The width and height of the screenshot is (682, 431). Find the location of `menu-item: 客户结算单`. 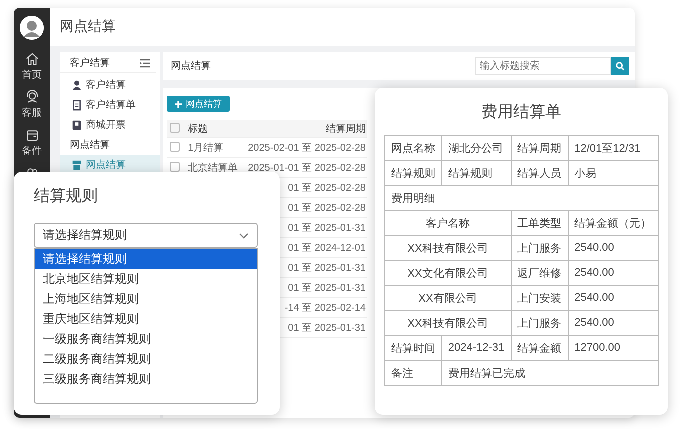

menu-item: 客户结算单 is located at coordinates (110, 105).